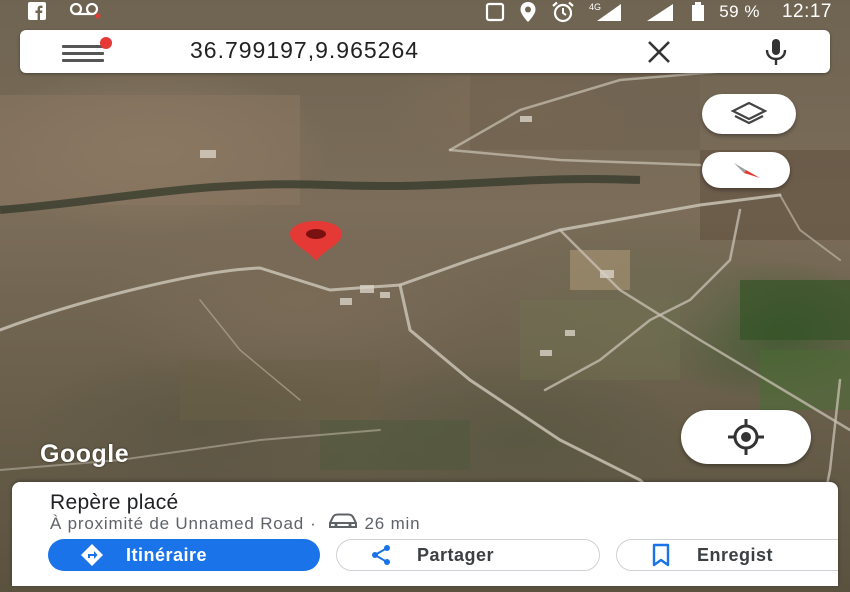 The image size is (850, 592). I want to click on layers-button, so click(749, 114).